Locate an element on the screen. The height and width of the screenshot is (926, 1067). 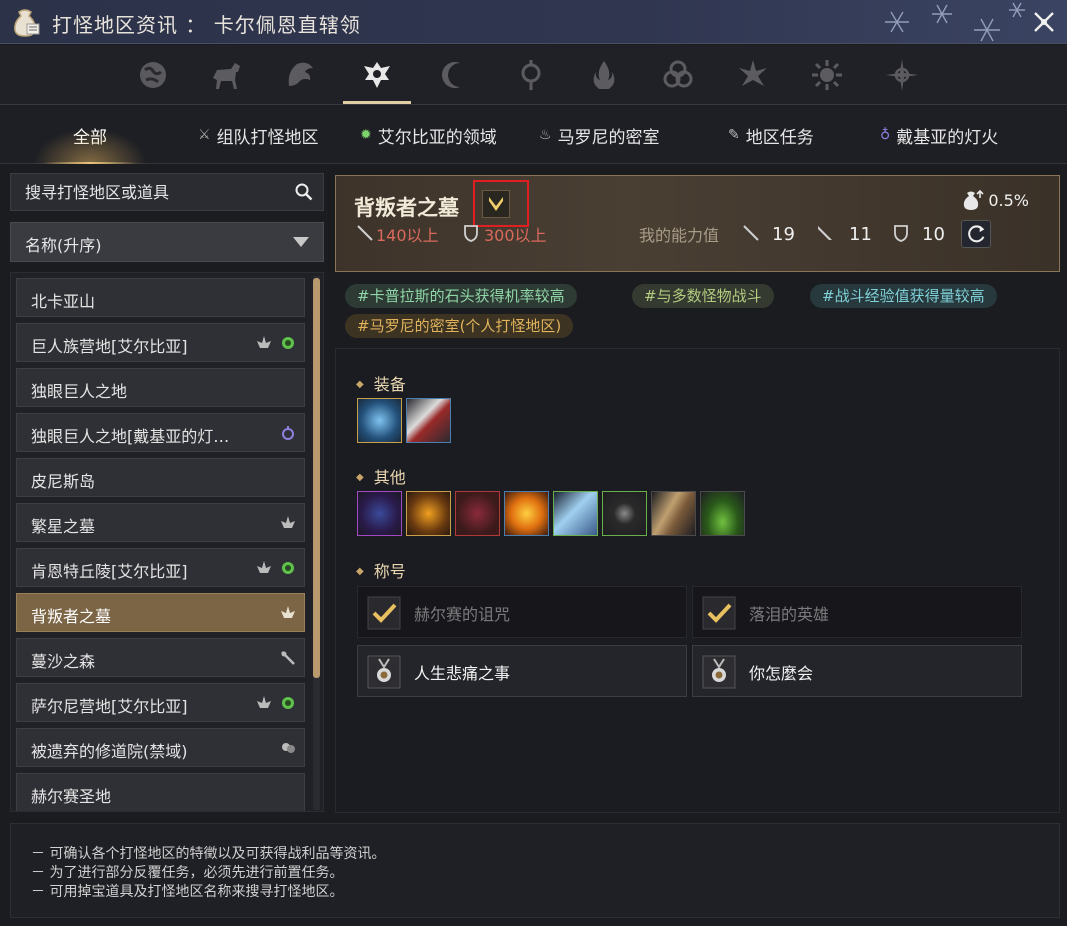
list-item-label: 独眼巨人之地 is located at coordinates (79, 391).